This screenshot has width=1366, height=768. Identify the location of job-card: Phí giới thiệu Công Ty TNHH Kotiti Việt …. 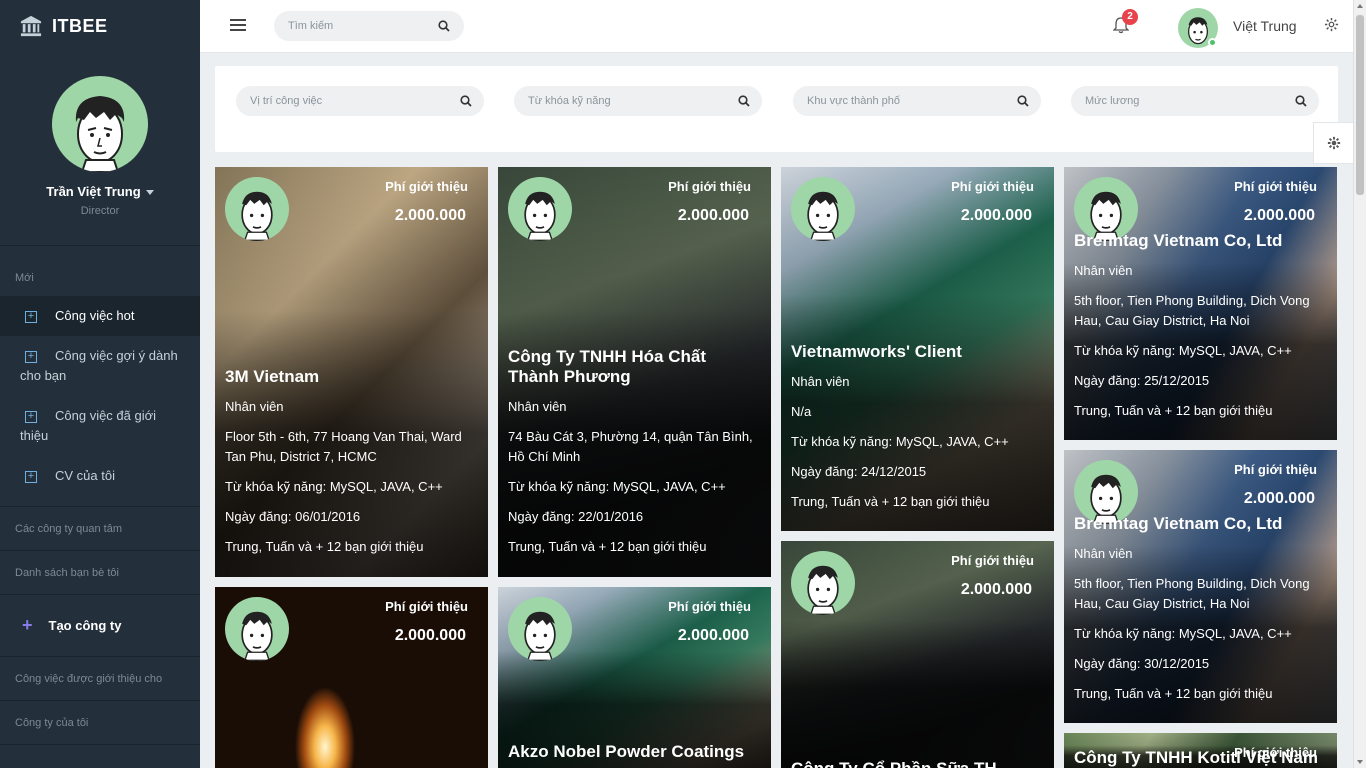
(1200, 750).